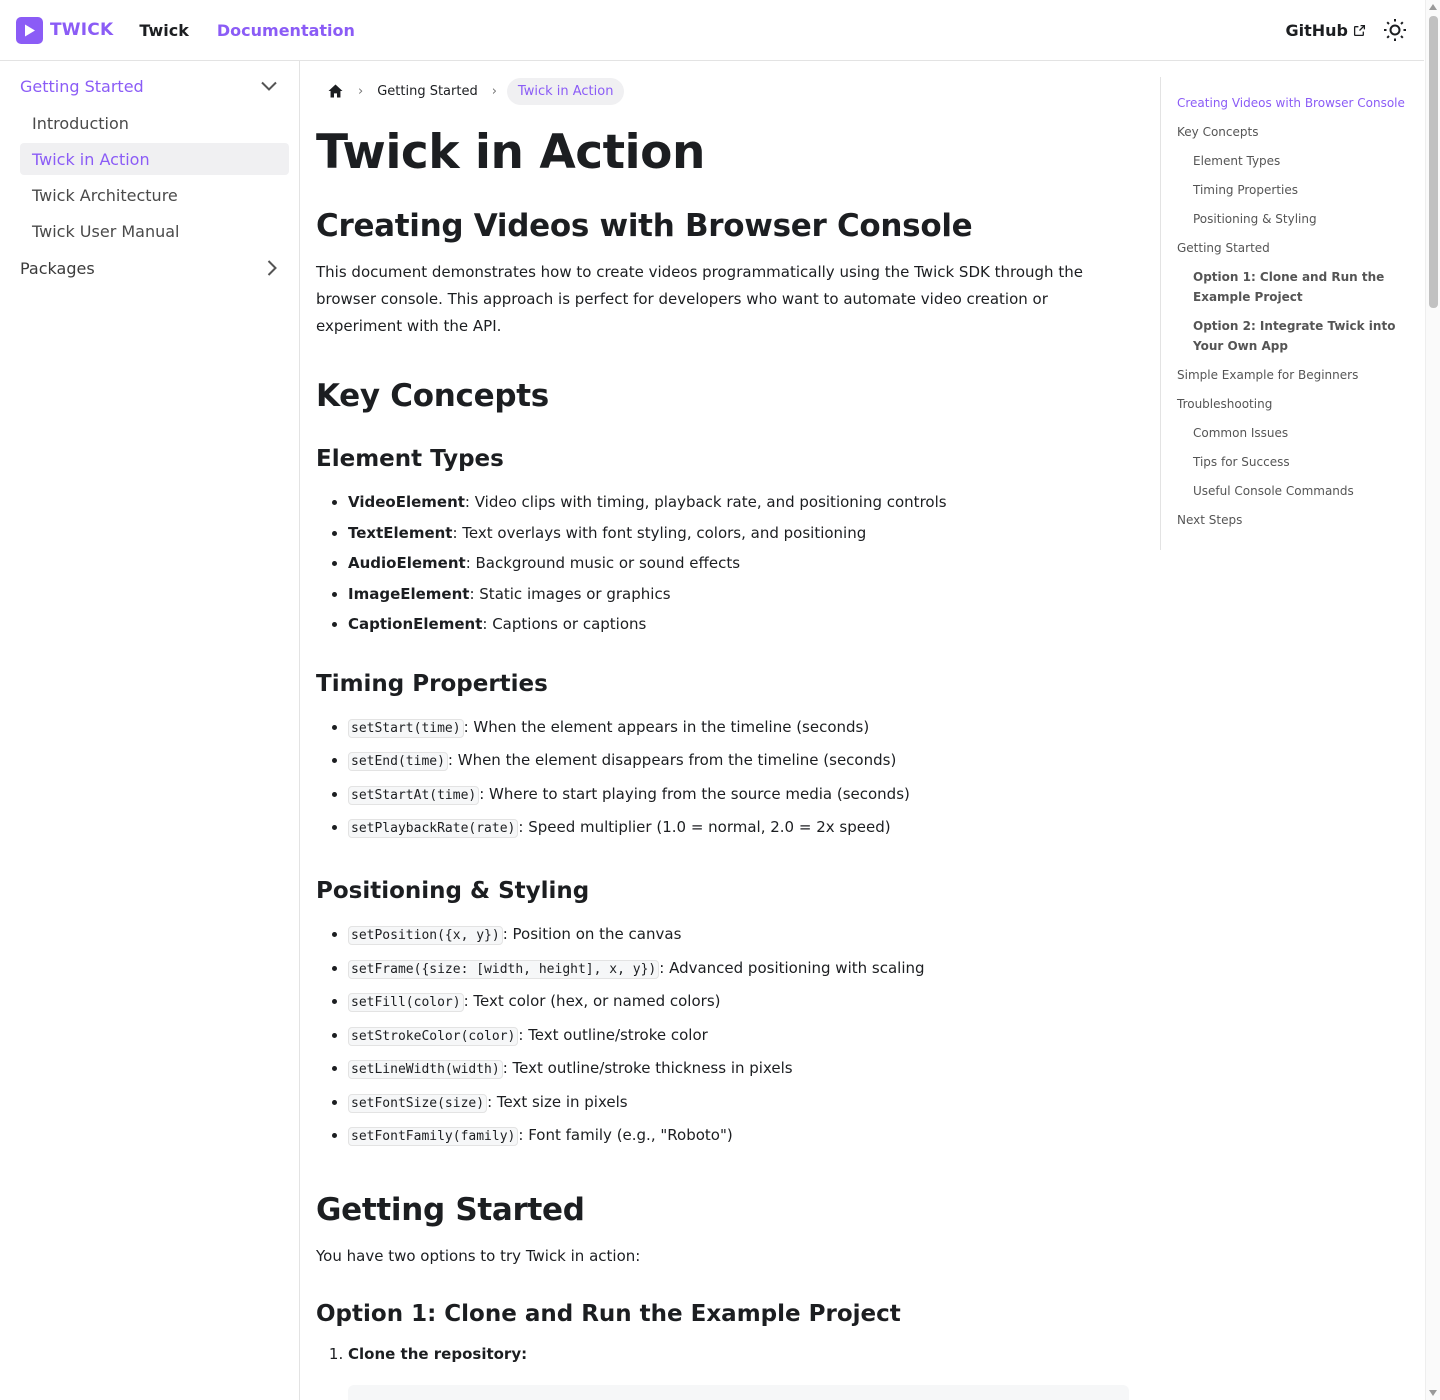 This screenshot has height=1400, width=1440. Describe the element at coordinates (739, 624) in the screenshot. I see `list-item: CaptionElement: Captions or captions` at that location.